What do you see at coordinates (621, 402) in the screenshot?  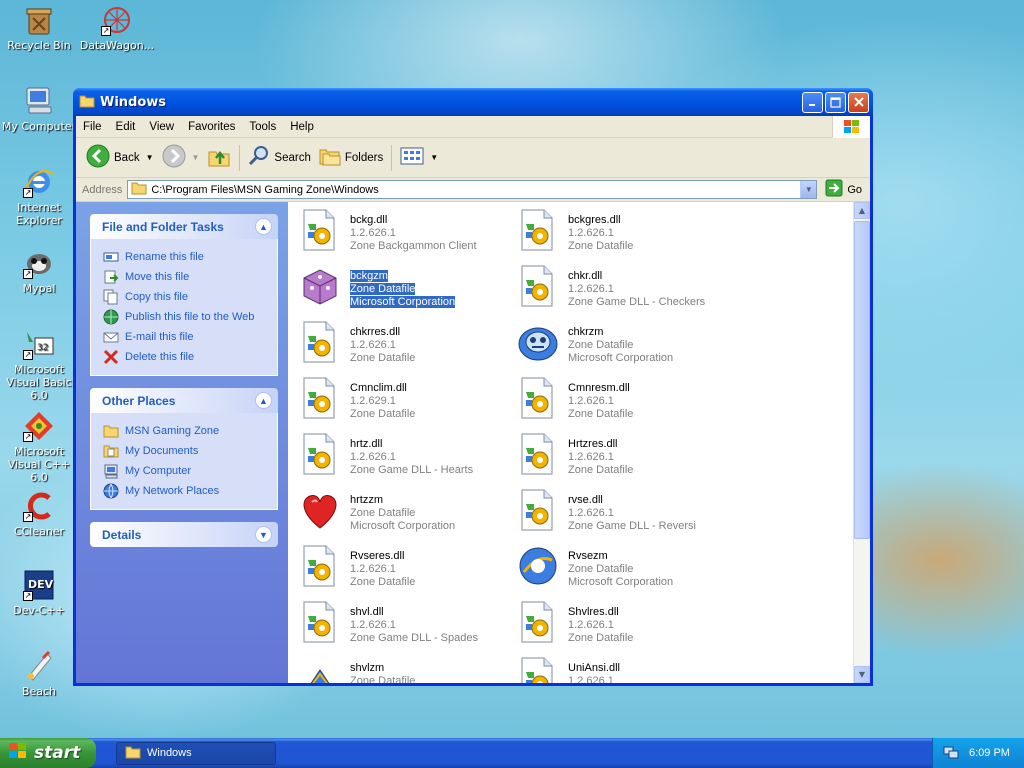 I see `file-item: Cmnresm.dll 1.2.626.1 Zone Datafile` at bounding box center [621, 402].